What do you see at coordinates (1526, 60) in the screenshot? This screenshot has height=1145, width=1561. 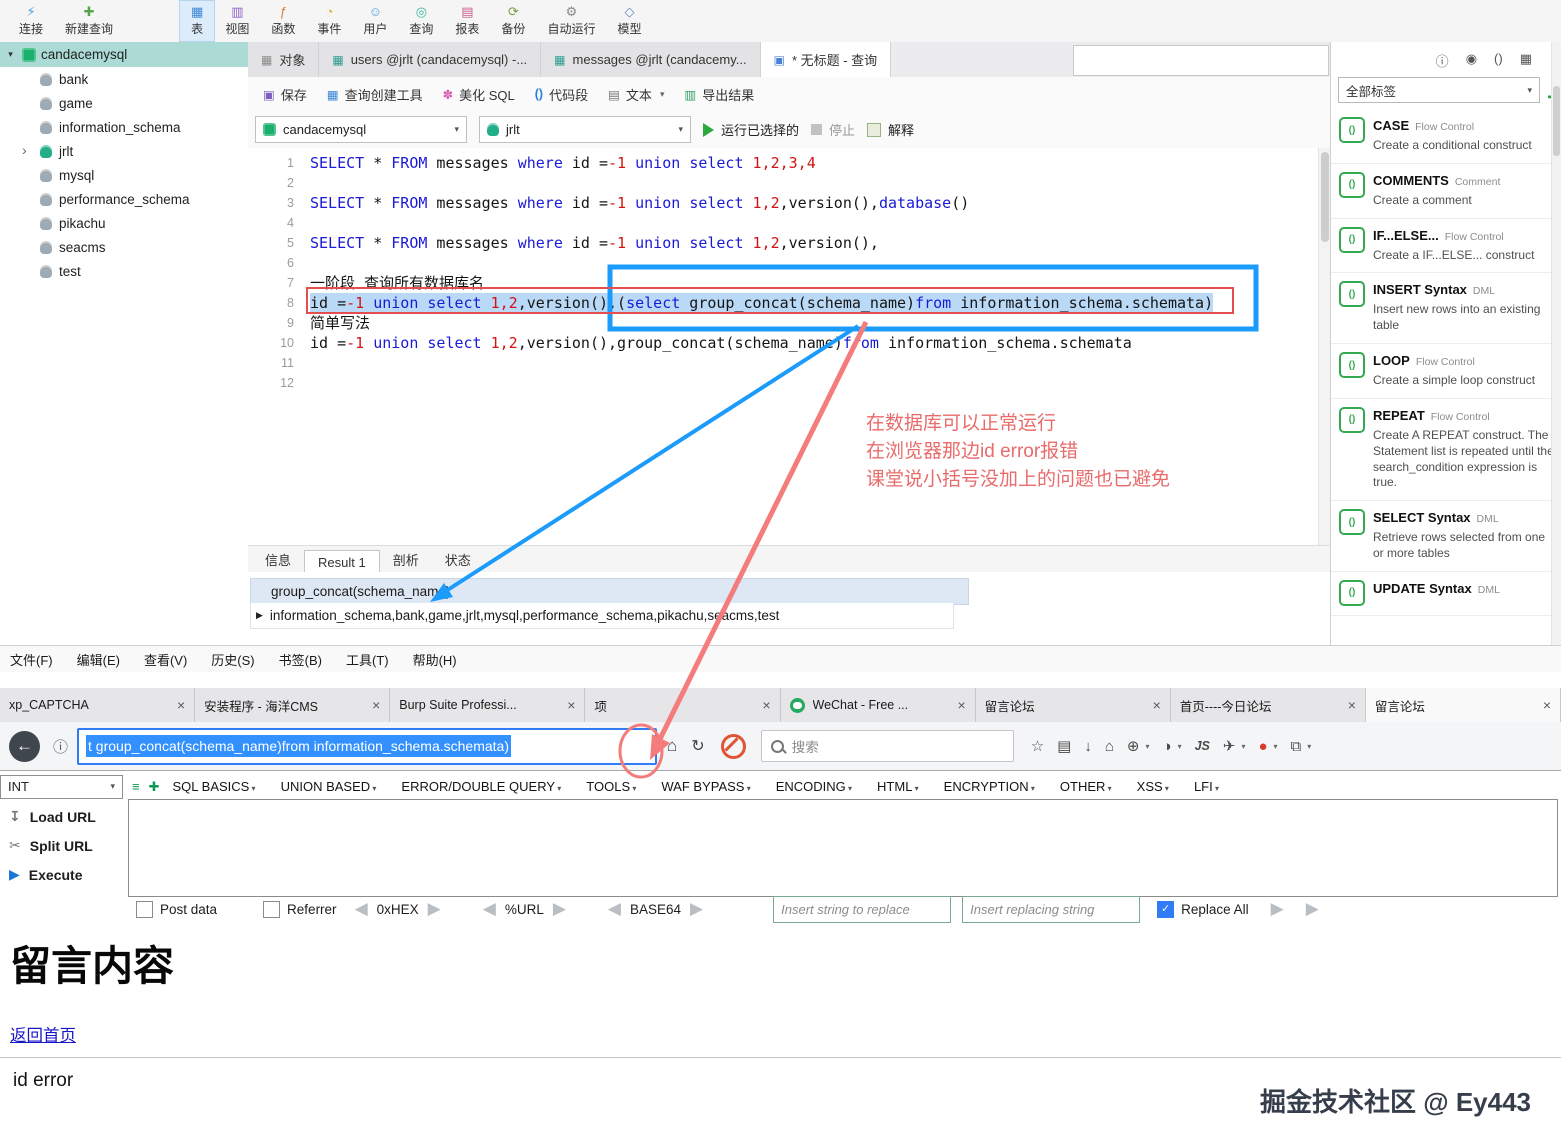 I see `grid-icon: ▦` at bounding box center [1526, 60].